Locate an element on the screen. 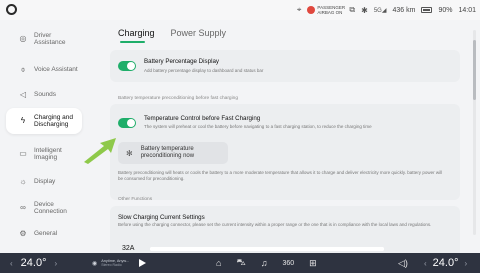 The image size is (480, 273). sidebar-item-device-connection: ∞ Device Connection is located at coordinates (44, 208).